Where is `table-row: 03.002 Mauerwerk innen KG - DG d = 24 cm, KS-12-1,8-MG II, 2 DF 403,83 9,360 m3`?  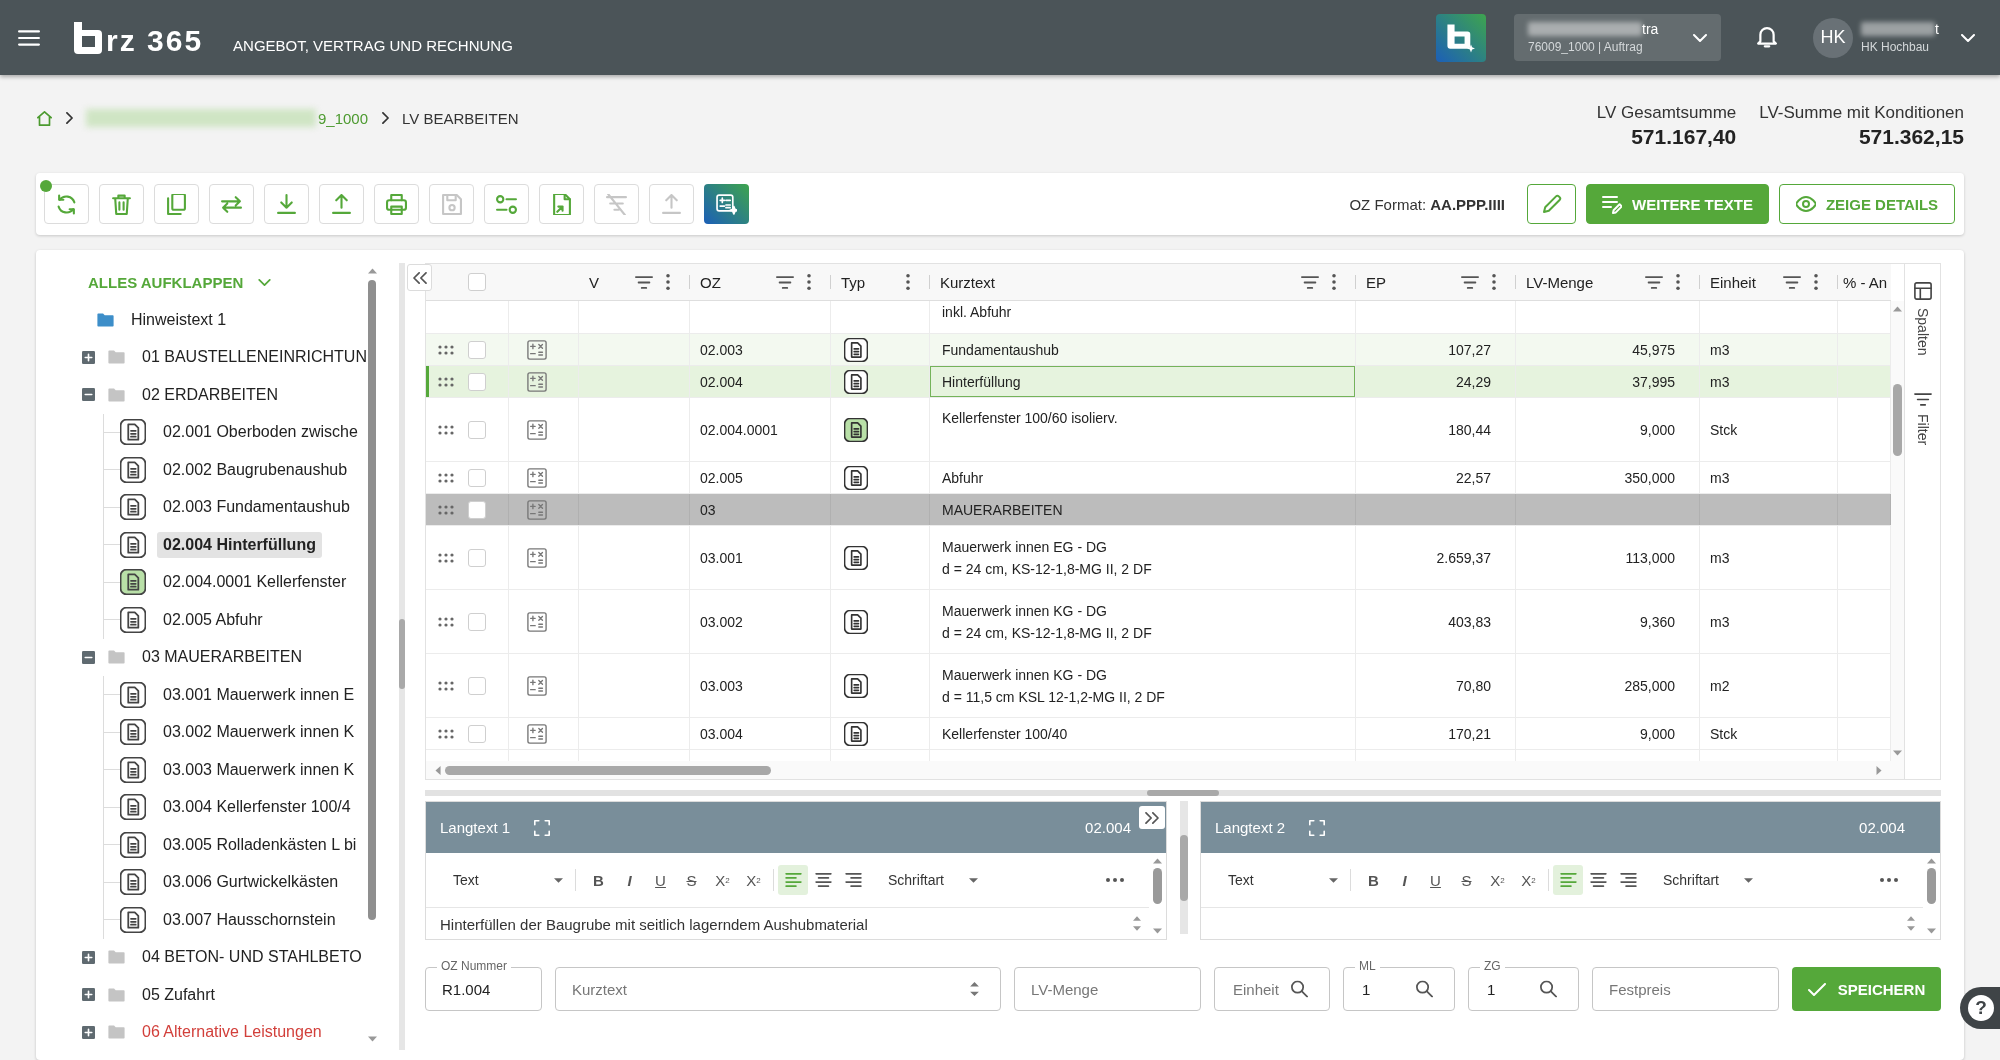
table-row: 03.002 Mauerwerk innen KG - DG d = 24 cm, KS-12-1,8-MG II, 2 DF 403,83 9,360 m3 is located at coordinates (1158, 622).